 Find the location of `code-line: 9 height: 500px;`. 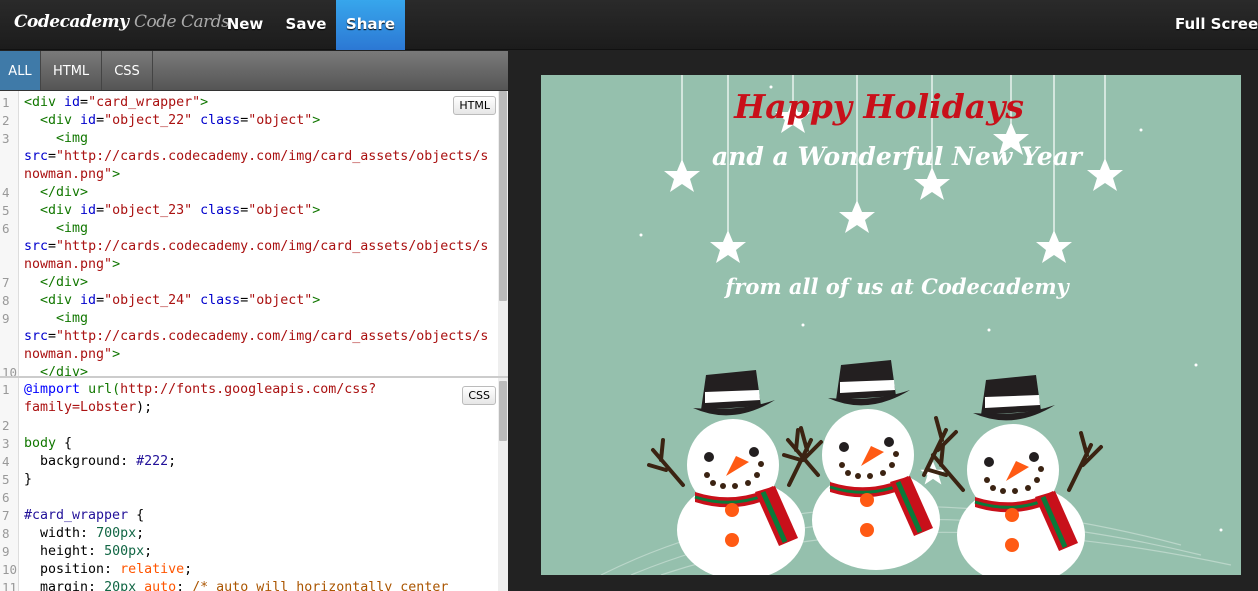

code-line: 9 height: 500px; is located at coordinates (249, 552).